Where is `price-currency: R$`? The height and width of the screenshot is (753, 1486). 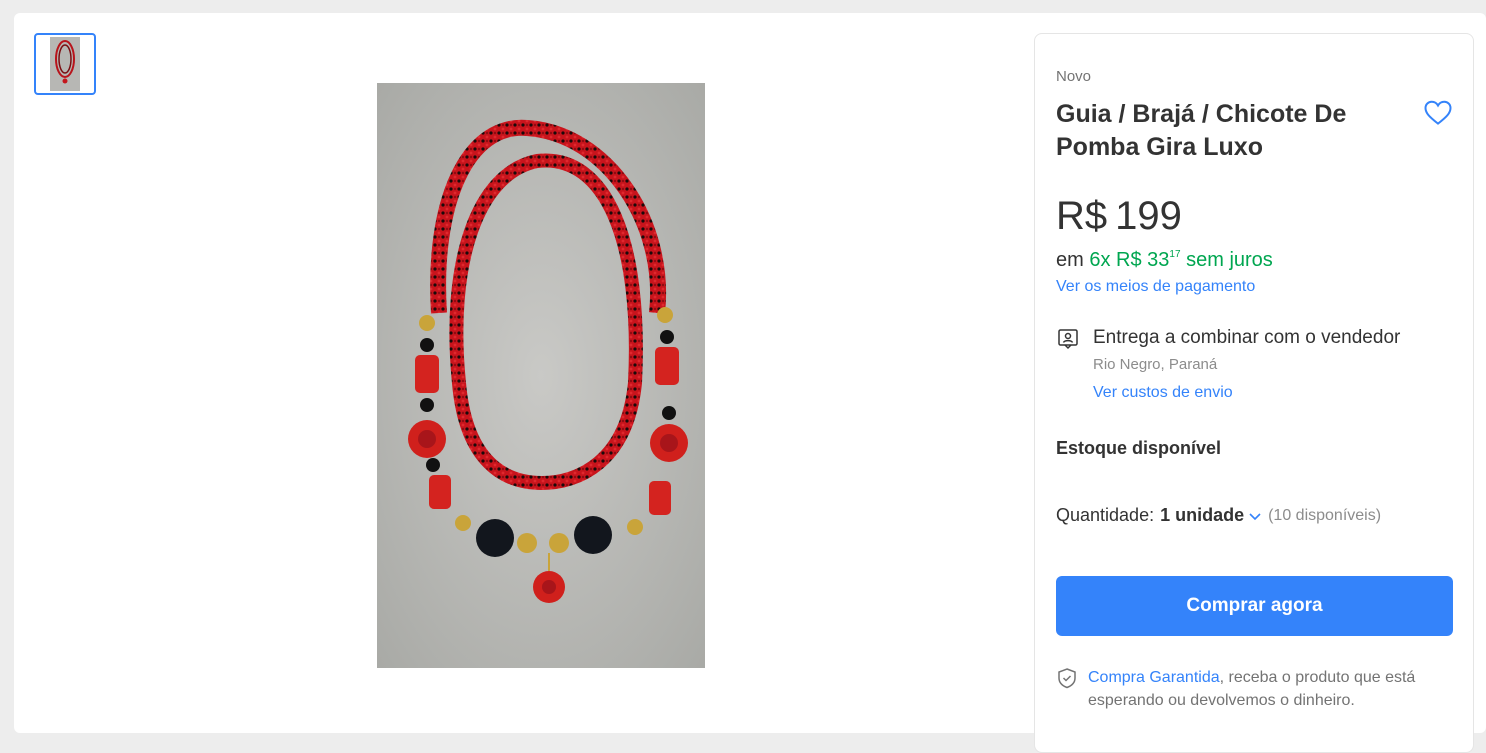
price-currency: R$ is located at coordinates (1082, 216).